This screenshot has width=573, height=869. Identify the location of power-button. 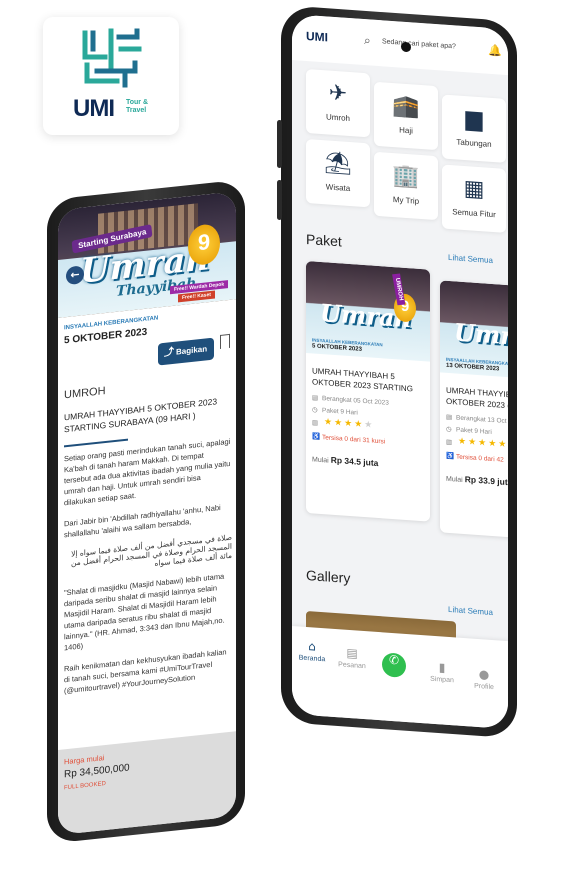
(279, 200).